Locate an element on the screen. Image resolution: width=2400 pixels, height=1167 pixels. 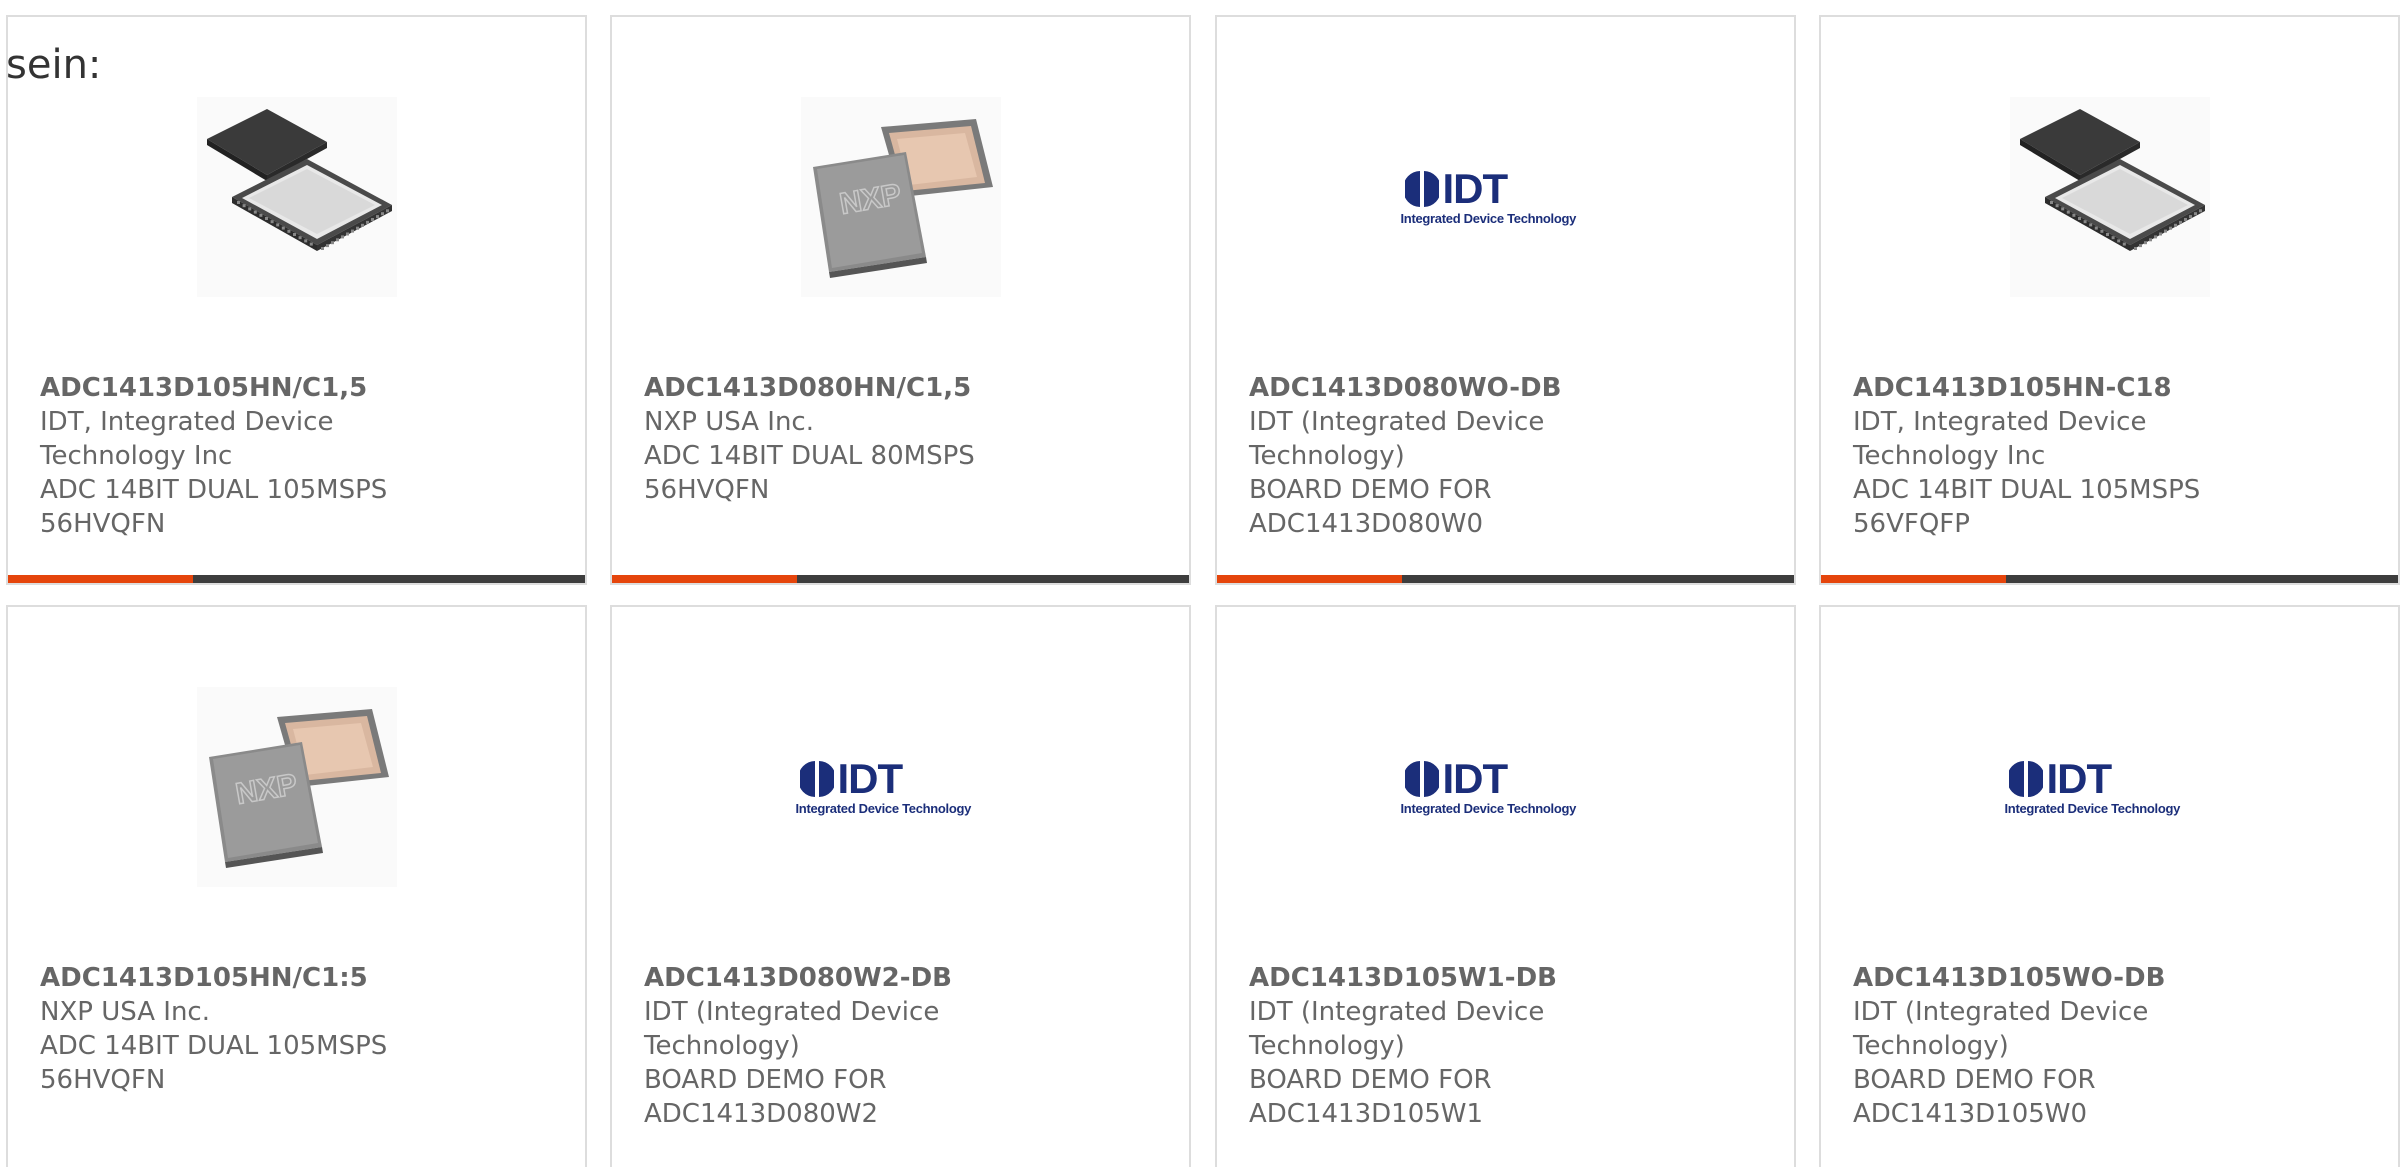
product-part-number: ADC1413D080W2-DB is located at coordinates (906, 978).